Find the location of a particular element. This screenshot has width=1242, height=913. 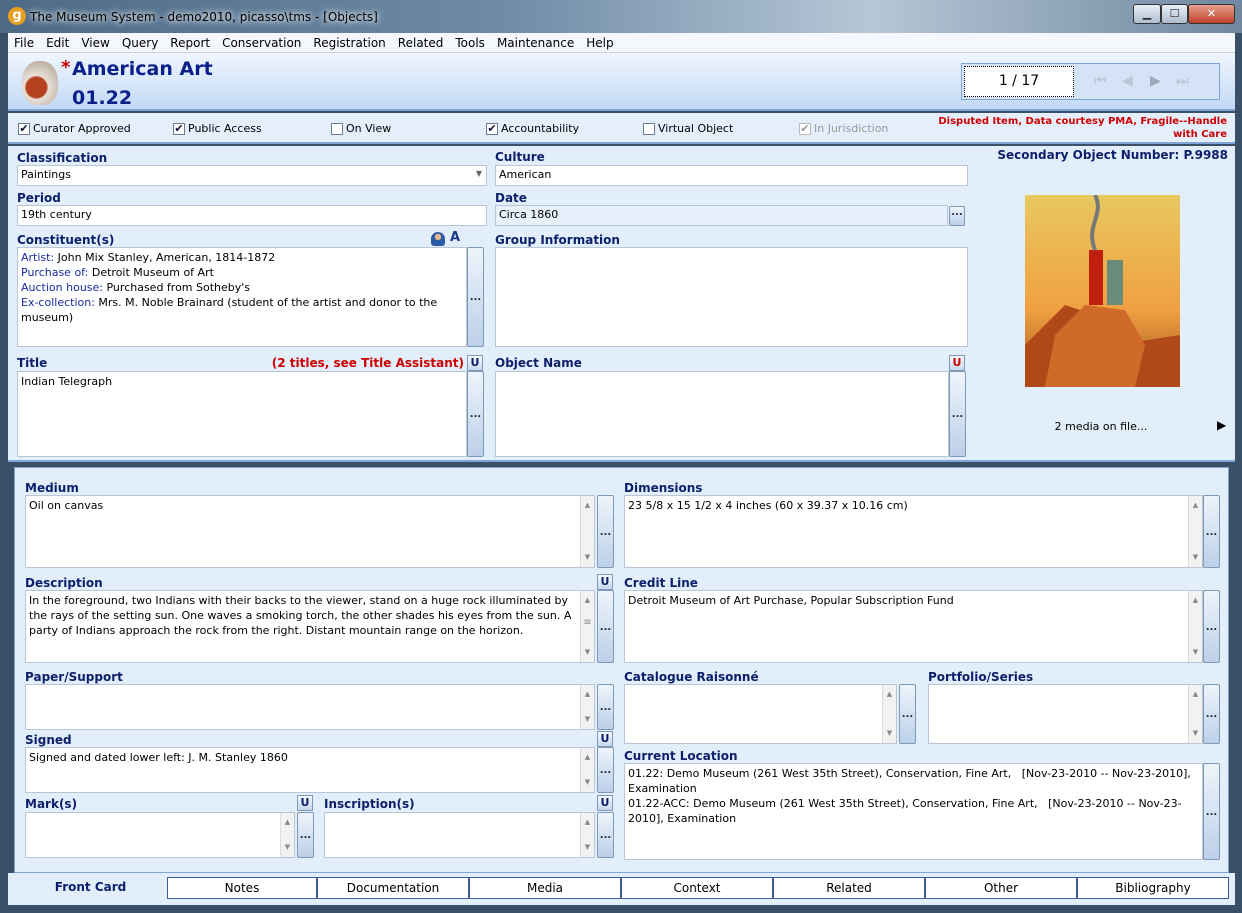

tab-media: Media is located at coordinates (545, 888).